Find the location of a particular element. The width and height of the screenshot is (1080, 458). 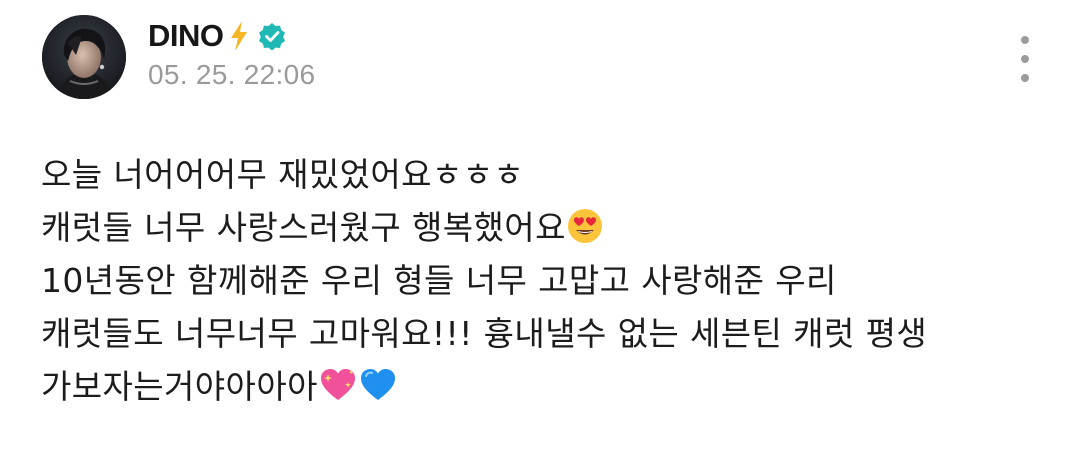

post-text: 10년동안 함께해준 우리 형들 너무 고맙고 사랑해준 우리 is located at coordinates (439, 280).